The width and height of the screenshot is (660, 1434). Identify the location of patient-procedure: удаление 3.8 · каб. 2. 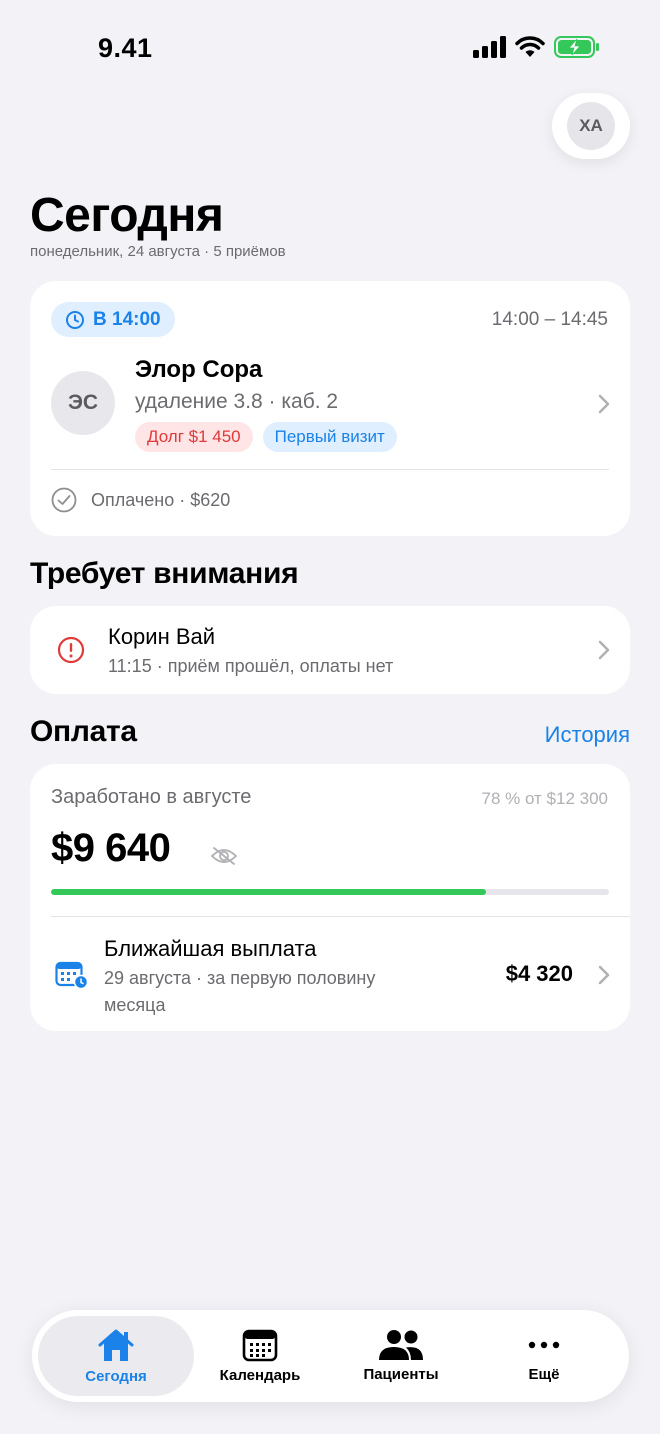
(237, 401).